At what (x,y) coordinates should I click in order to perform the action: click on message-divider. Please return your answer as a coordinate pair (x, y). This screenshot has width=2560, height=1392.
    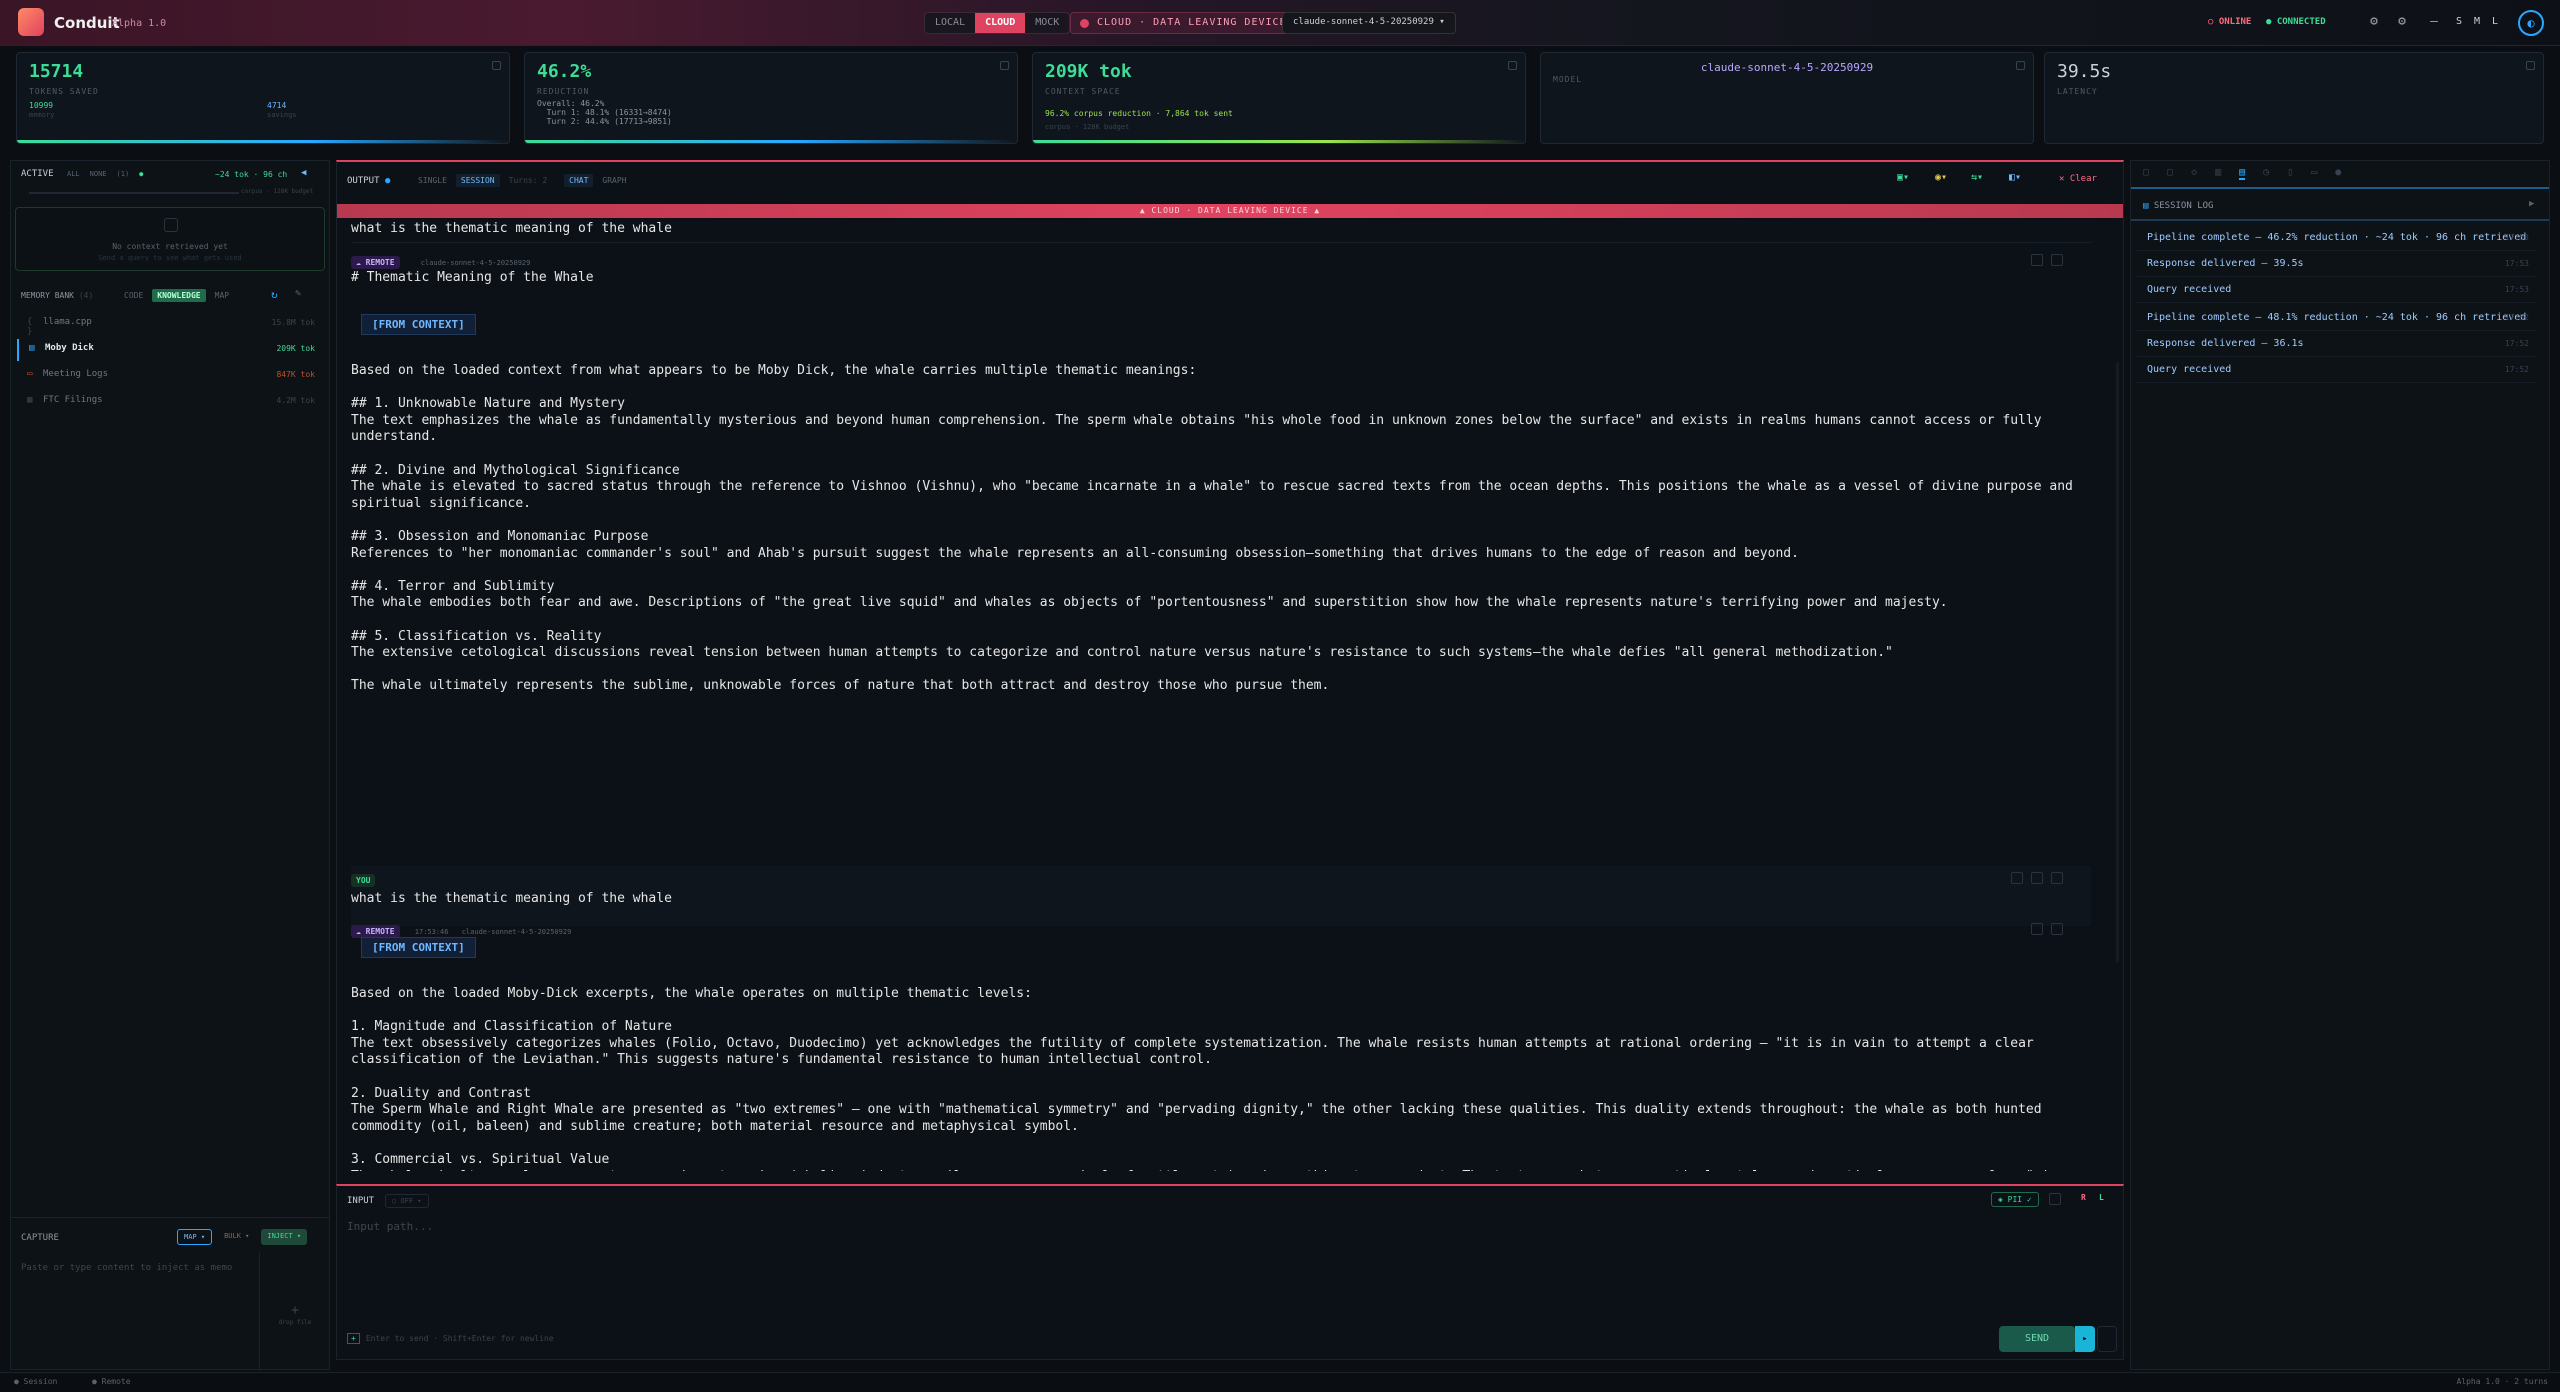
    Looking at the image, I should click on (1221, 242).